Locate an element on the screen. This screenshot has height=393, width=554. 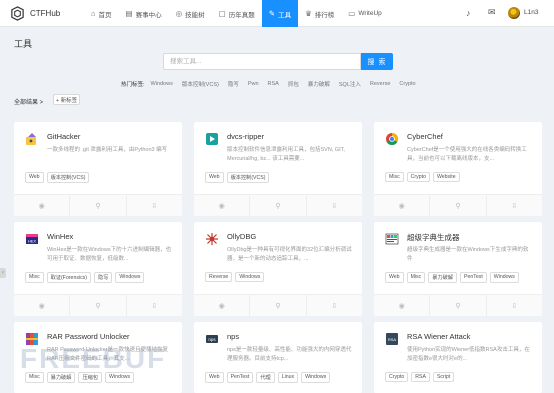
tool-name: 超级字典生成器 is located at coordinates (433, 237).